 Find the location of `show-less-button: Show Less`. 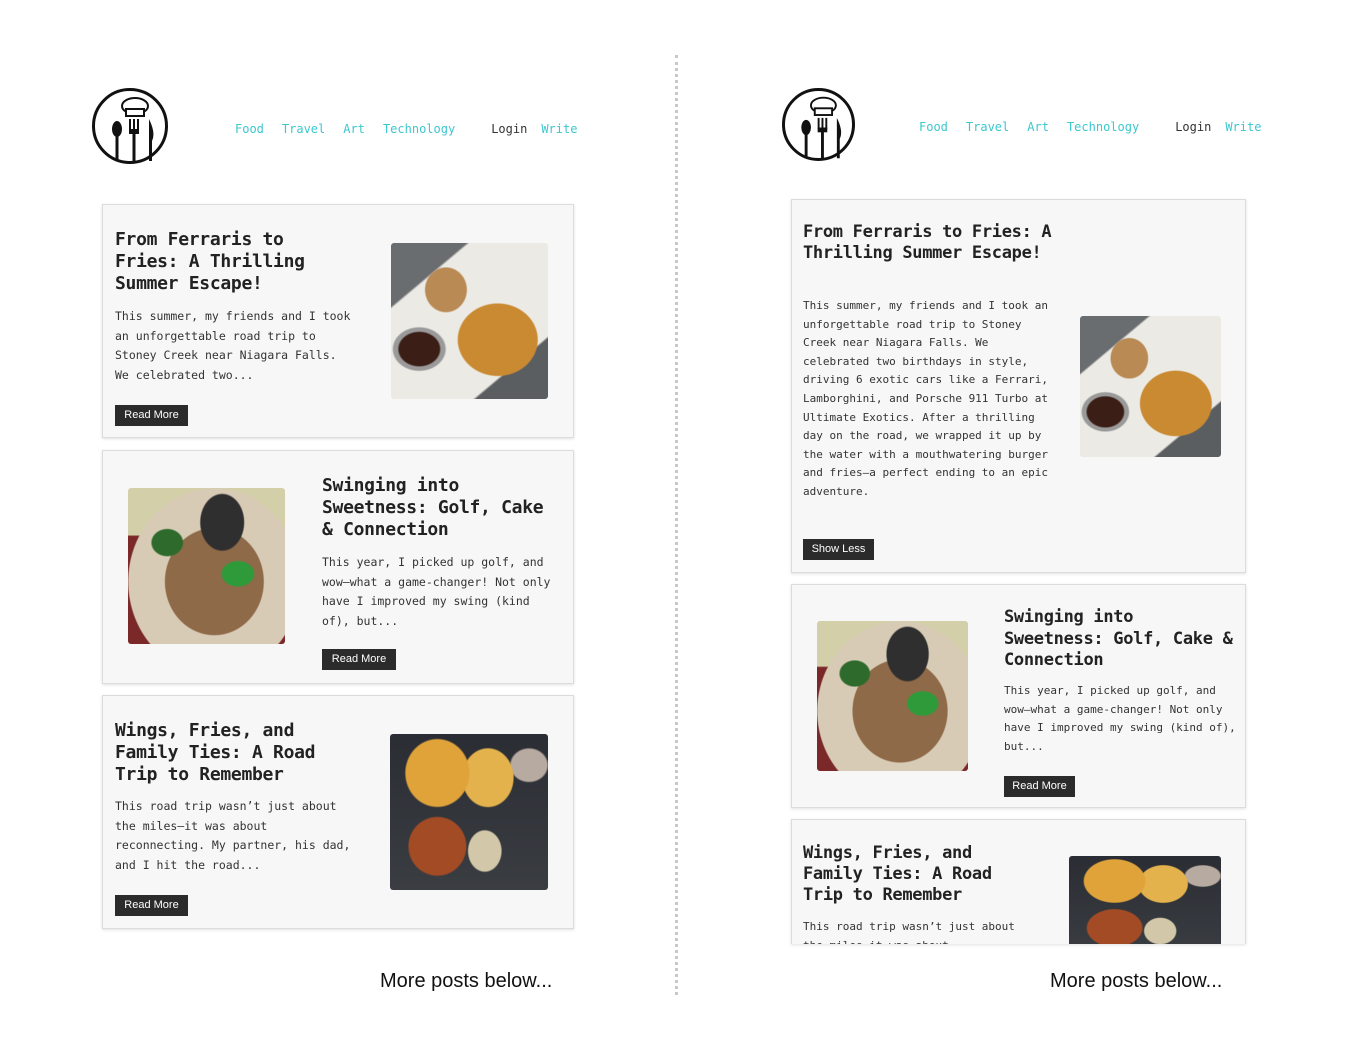

show-less-button: Show Less is located at coordinates (838, 549).